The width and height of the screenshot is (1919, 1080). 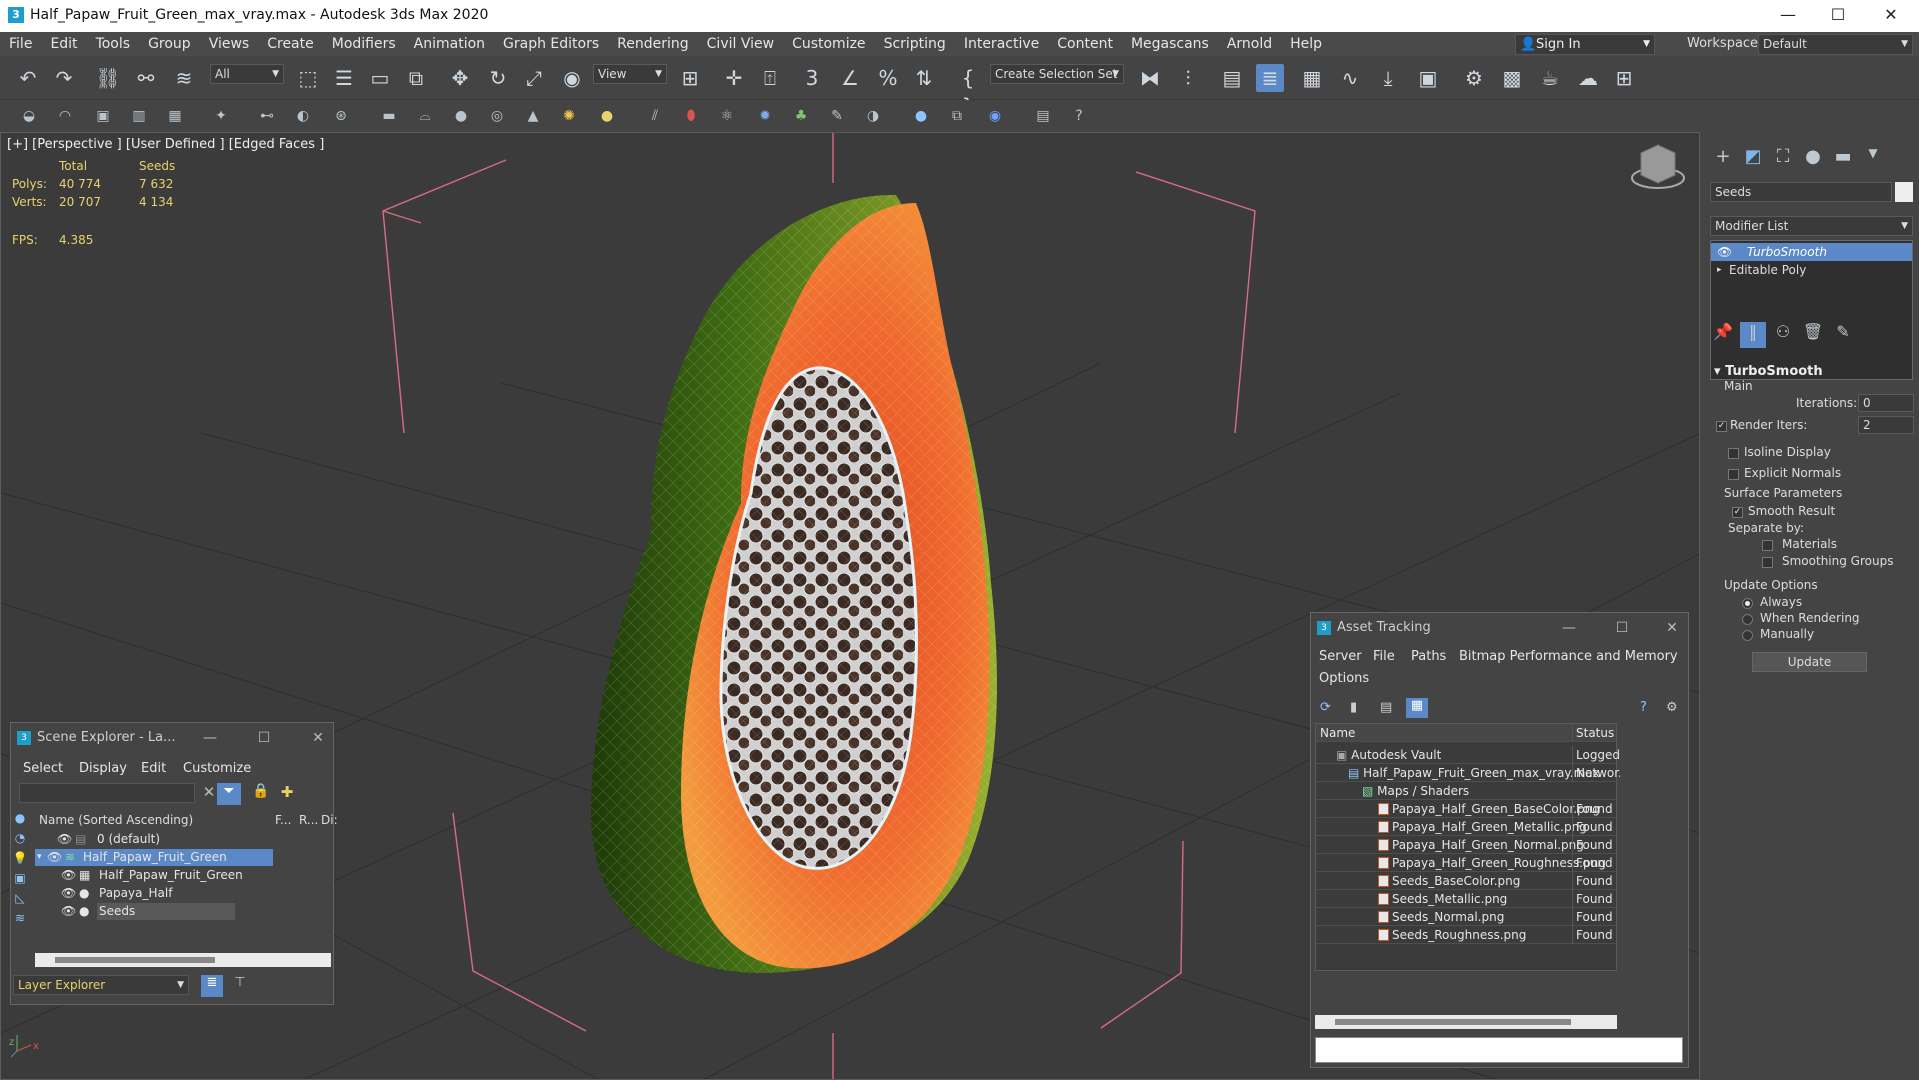 What do you see at coordinates (1466, 1022) in the screenshot?
I see `at-horizontal-scrollbar` at bounding box center [1466, 1022].